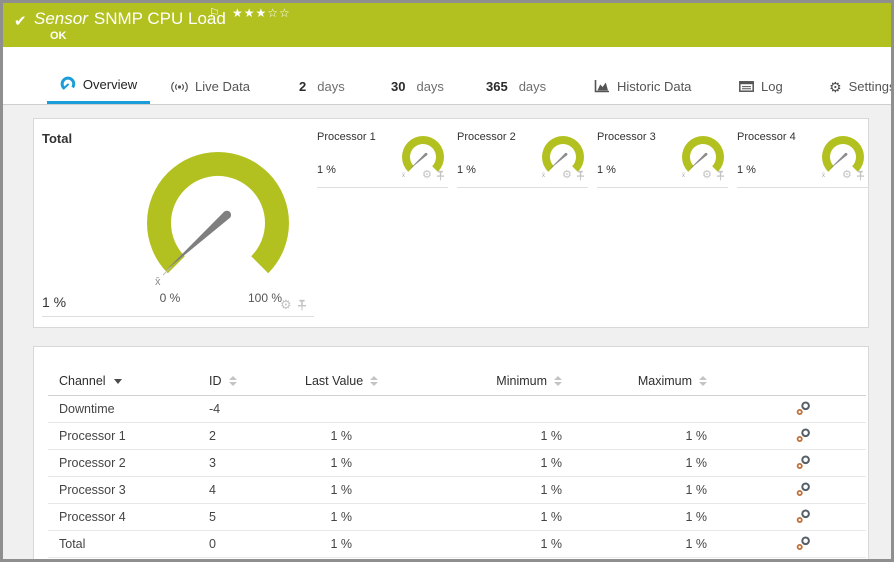 This screenshot has height=562, width=894. Describe the element at coordinates (802, 159) in the screenshot. I see `processor-gauge-card: Processor 4 x̄ 1 % ⚙` at that location.